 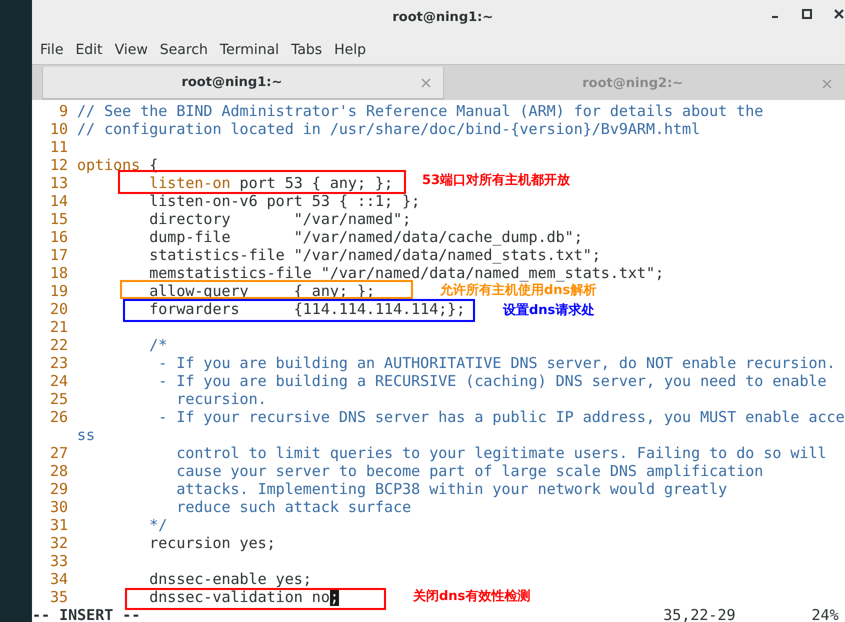 I want to click on code-line: memstatistics-file "/var/named/data/named_mem_stats.txt";, so click(x=406, y=273).